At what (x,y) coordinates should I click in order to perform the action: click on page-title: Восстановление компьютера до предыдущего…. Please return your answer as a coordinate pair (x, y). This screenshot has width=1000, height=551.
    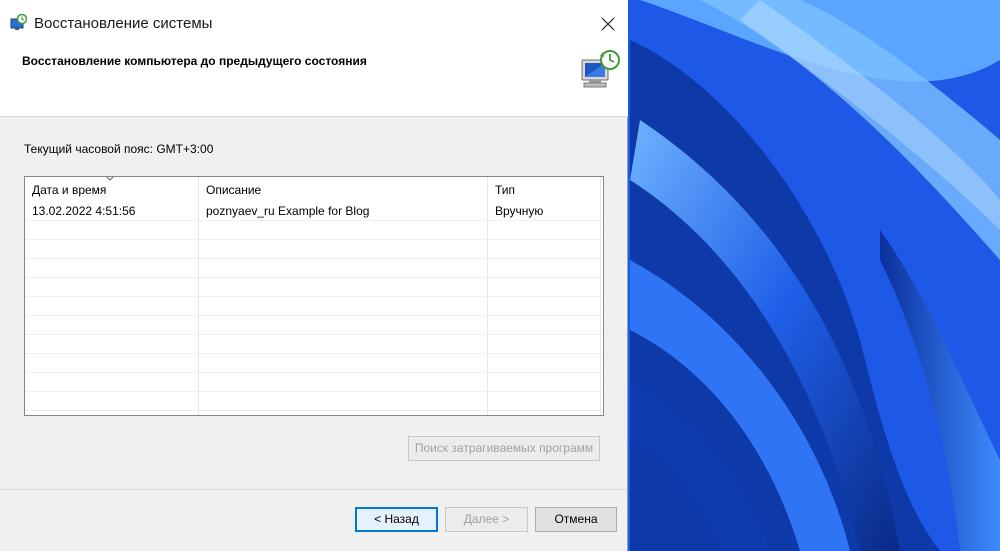
    Looking at the image, I should click on (194, 61).